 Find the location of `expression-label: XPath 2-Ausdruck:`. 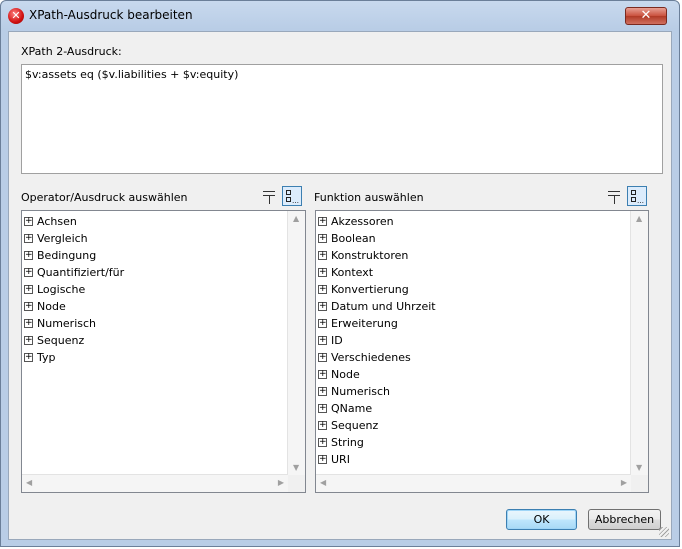

expression-label: XPath 2-Ausdruck: is located at coordinates (71, 51).